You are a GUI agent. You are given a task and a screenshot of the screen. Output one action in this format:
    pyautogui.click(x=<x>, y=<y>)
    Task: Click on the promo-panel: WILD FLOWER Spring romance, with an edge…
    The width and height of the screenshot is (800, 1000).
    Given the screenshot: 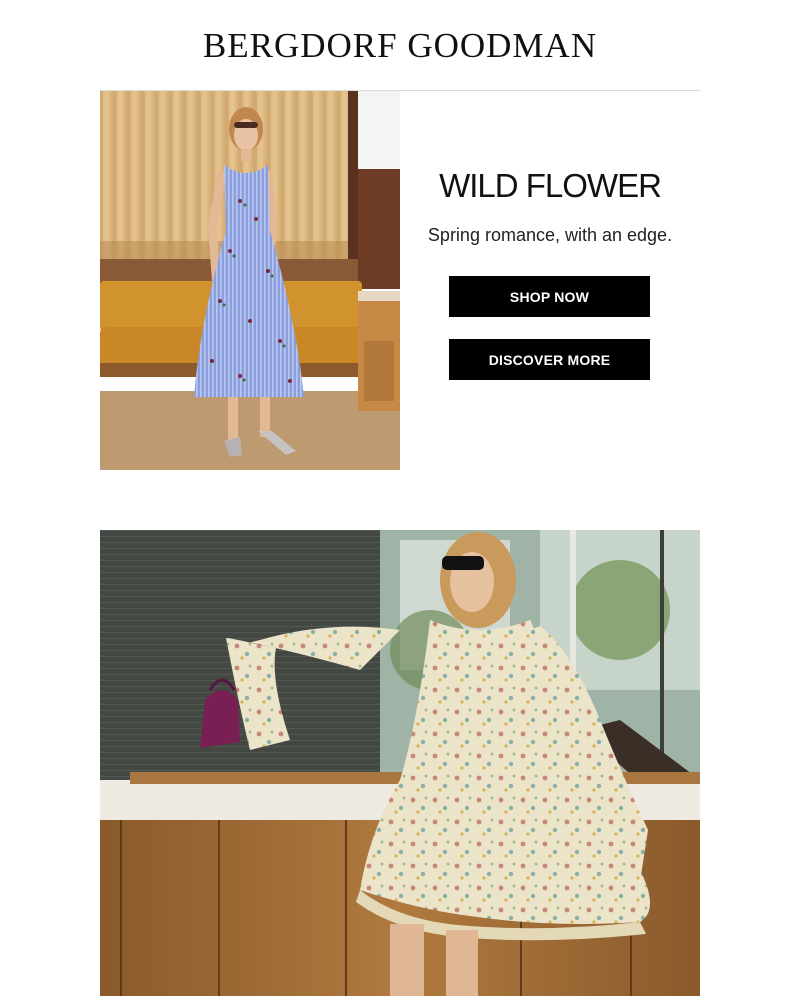 What is the action you would take?
    pyautogui.click(x=550, y=280)
    